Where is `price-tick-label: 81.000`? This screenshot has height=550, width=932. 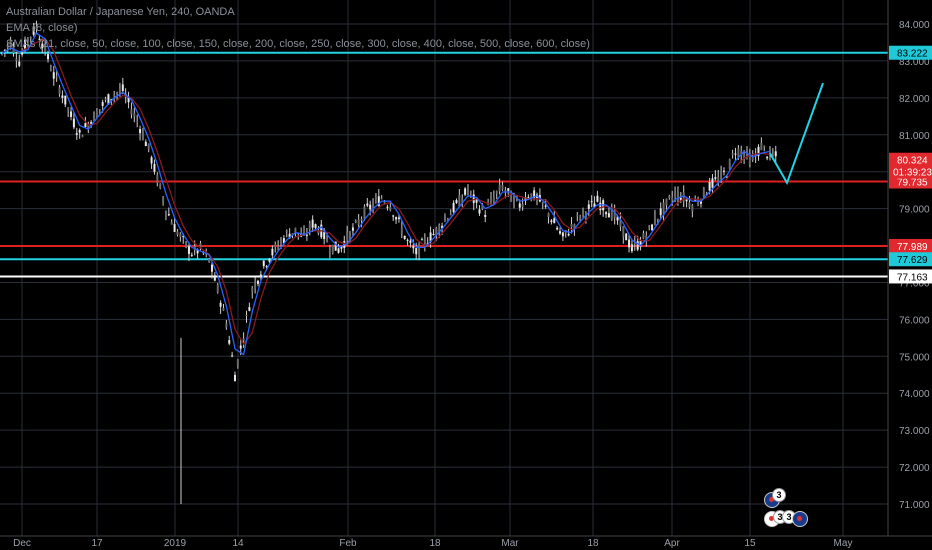 price-tick-label: 81.000 is located at coordinates (914, 136).